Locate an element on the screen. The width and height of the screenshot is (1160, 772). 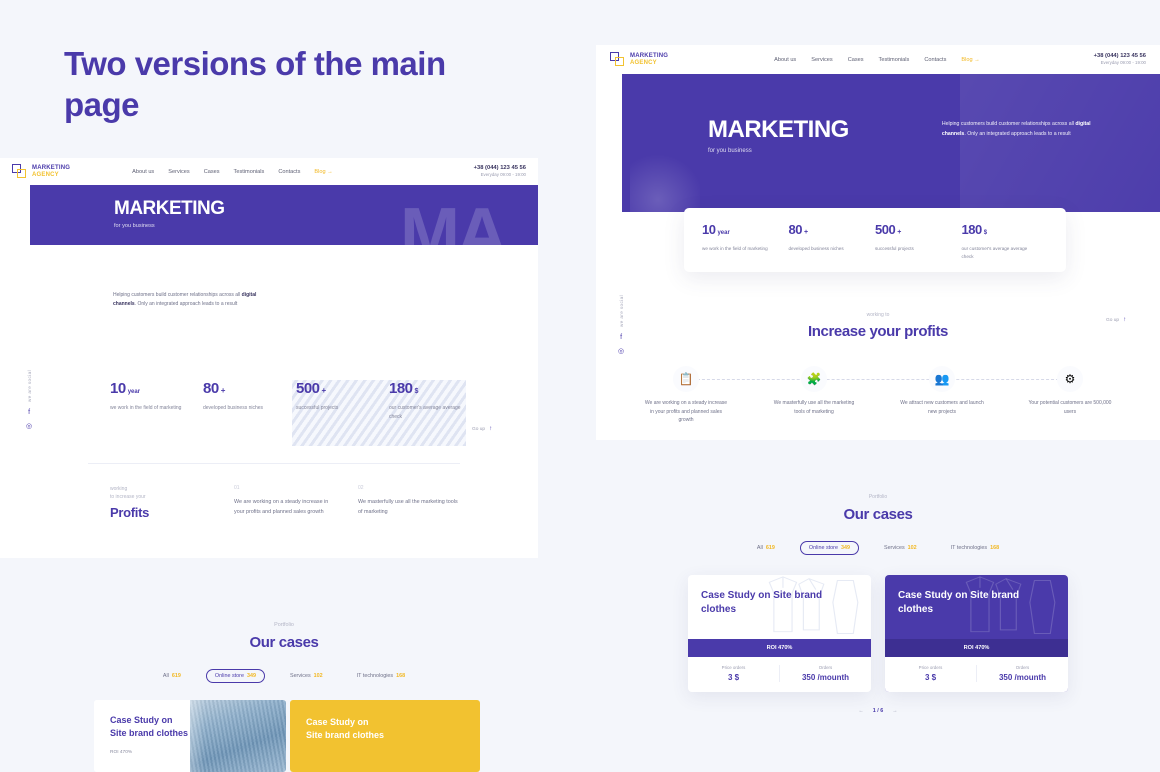
bottom-case-card-yellow: Case Study on Site brand clothes is located at coordinates (385, 736).